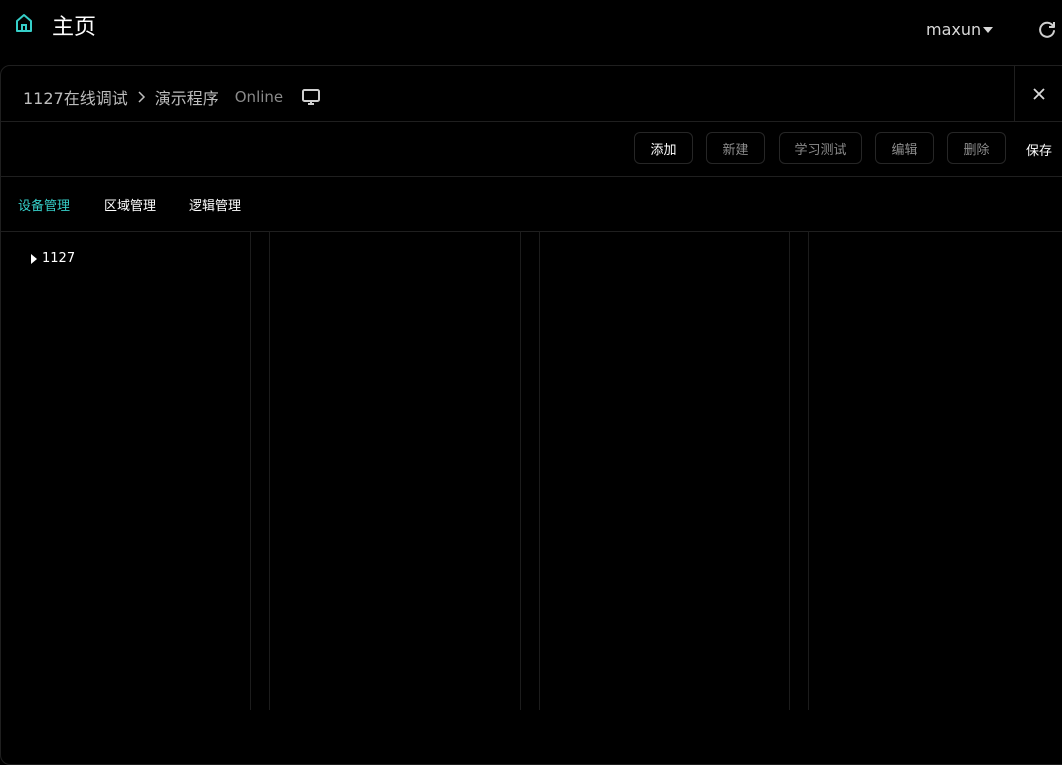  I want to click on close-button, so click(1038, 93).